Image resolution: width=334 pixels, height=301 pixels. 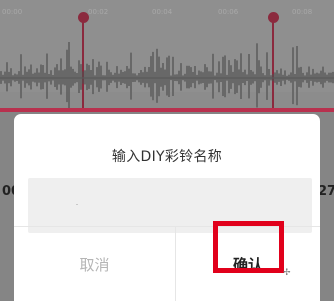 I want to click on tick-label: 00:02, so click(x=98, y=12).